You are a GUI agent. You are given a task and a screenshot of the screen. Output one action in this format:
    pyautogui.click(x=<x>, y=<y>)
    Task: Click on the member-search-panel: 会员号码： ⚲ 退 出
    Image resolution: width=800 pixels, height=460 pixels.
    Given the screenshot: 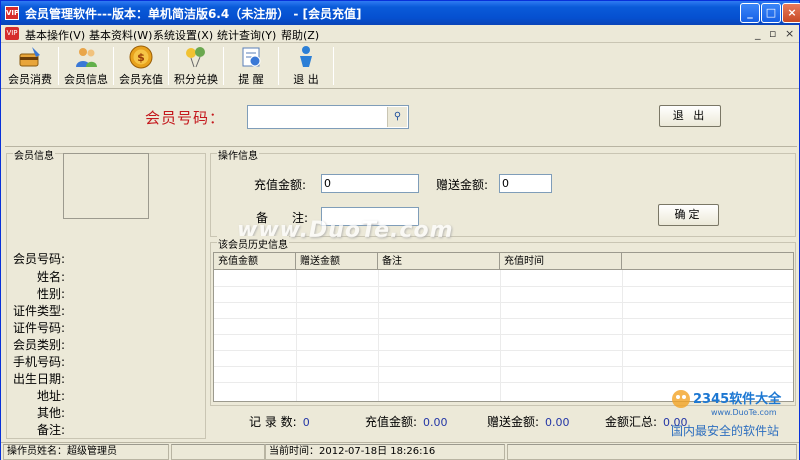 What is the action you would take?
    pyautogui.click(x=401, y=119)
    